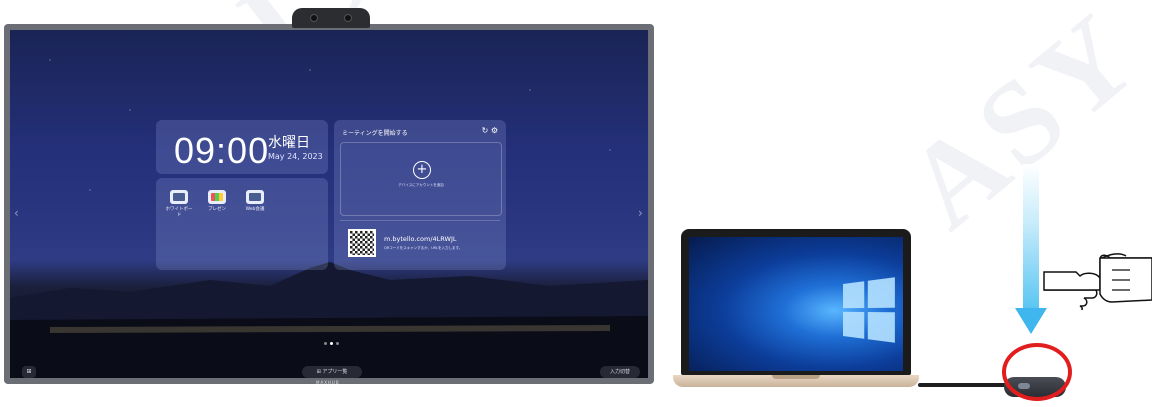  What do you see at coordinates (255, 209) in the screenshot?
I see `app-label: Web会議` at bounding box center [255, 209].